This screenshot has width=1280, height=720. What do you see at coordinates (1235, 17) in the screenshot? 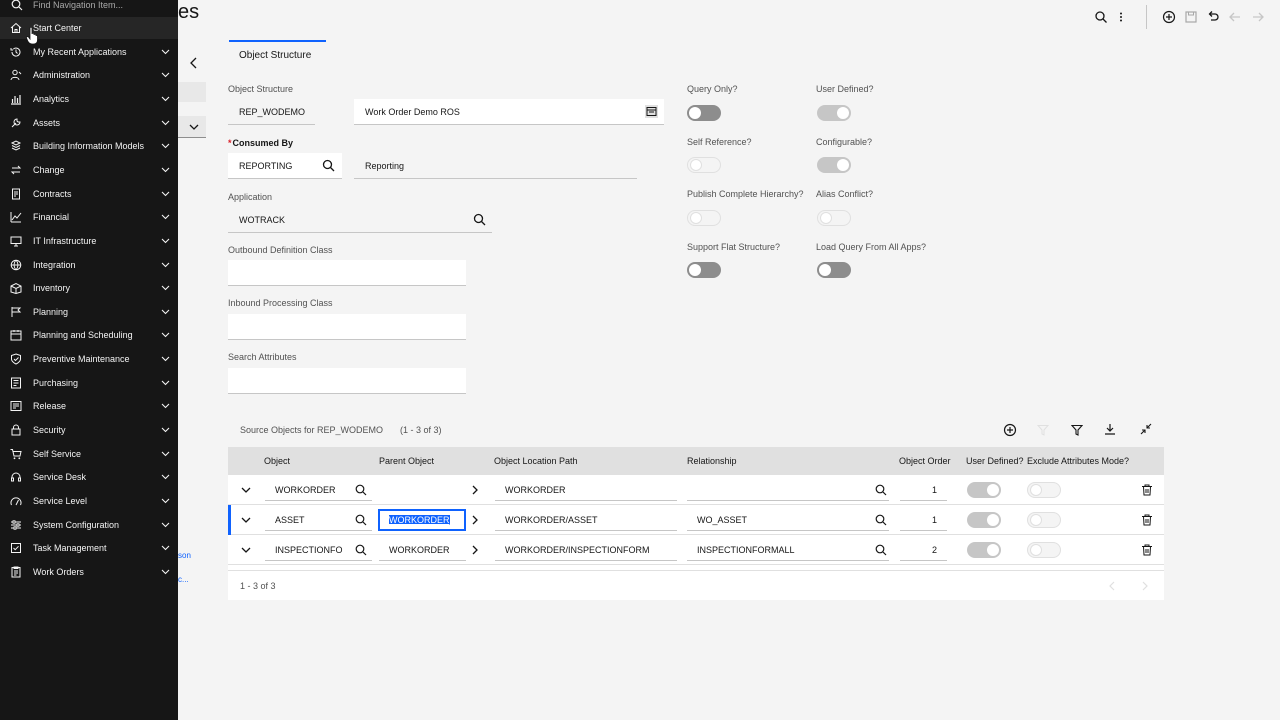
I see `arrow-left-icon` at bounding box center [1235, 17].